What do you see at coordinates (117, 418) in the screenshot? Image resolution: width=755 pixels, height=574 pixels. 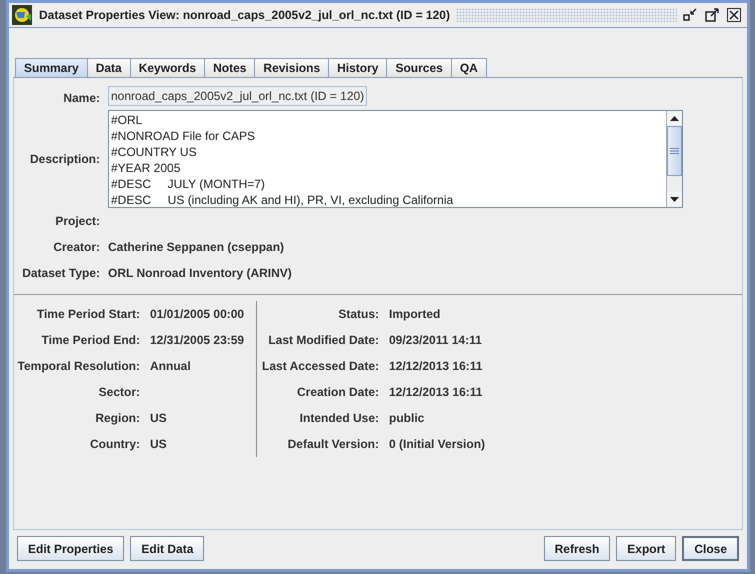 I see `field-label: Region:` at bounding box center [117, 418].